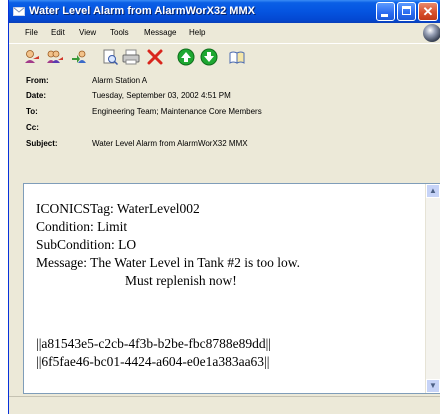  Describe the element at coordinates (153, 343) in the screenshot. I see `message-guid-1: ||a81543e5-c2cb-4f3b-b2be-fbc8788e89dd||` at that location.